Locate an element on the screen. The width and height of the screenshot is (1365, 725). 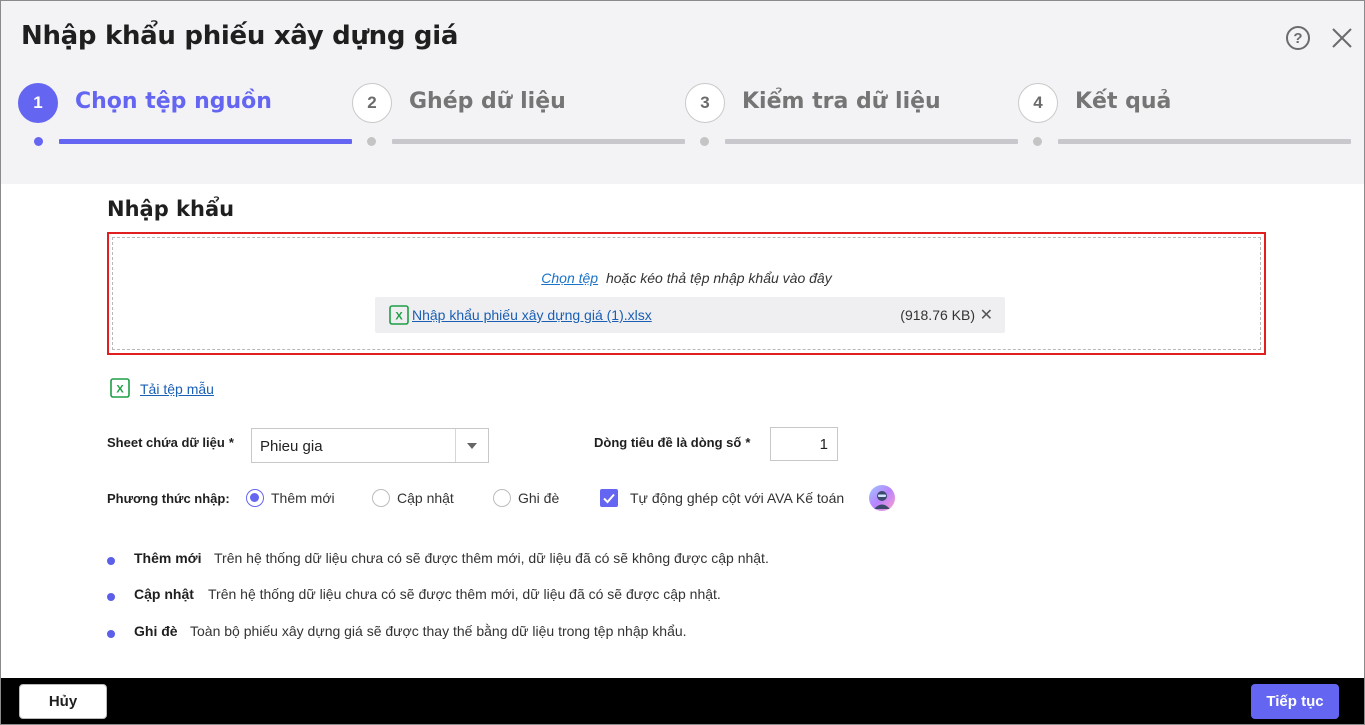
robot-avatar-icon is located at coordinates (882, 500).